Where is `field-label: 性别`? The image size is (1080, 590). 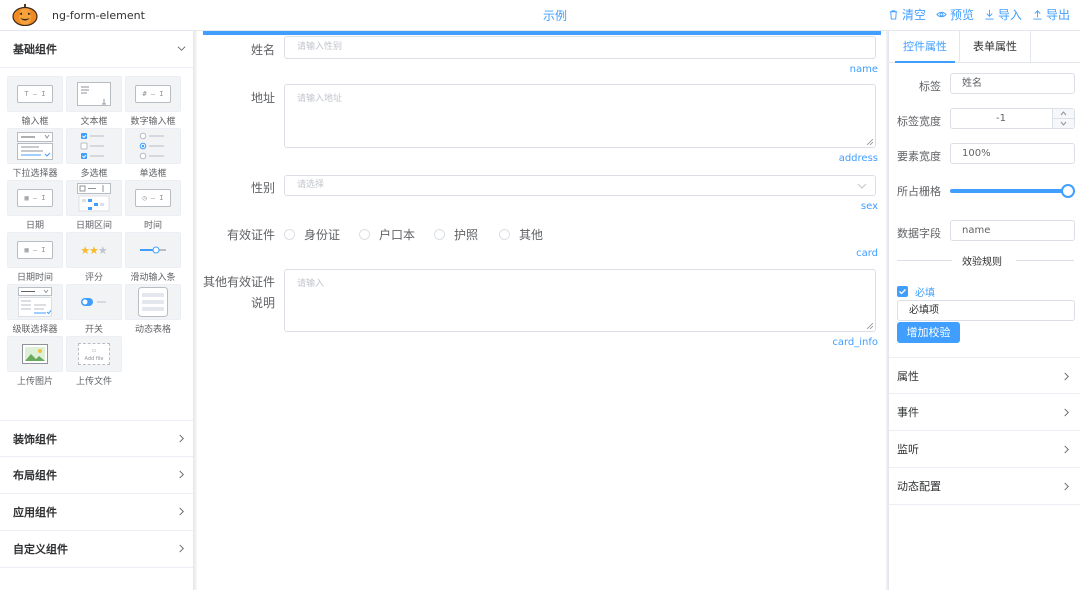
field-label: 性别 is located at coordinates (262, 188).